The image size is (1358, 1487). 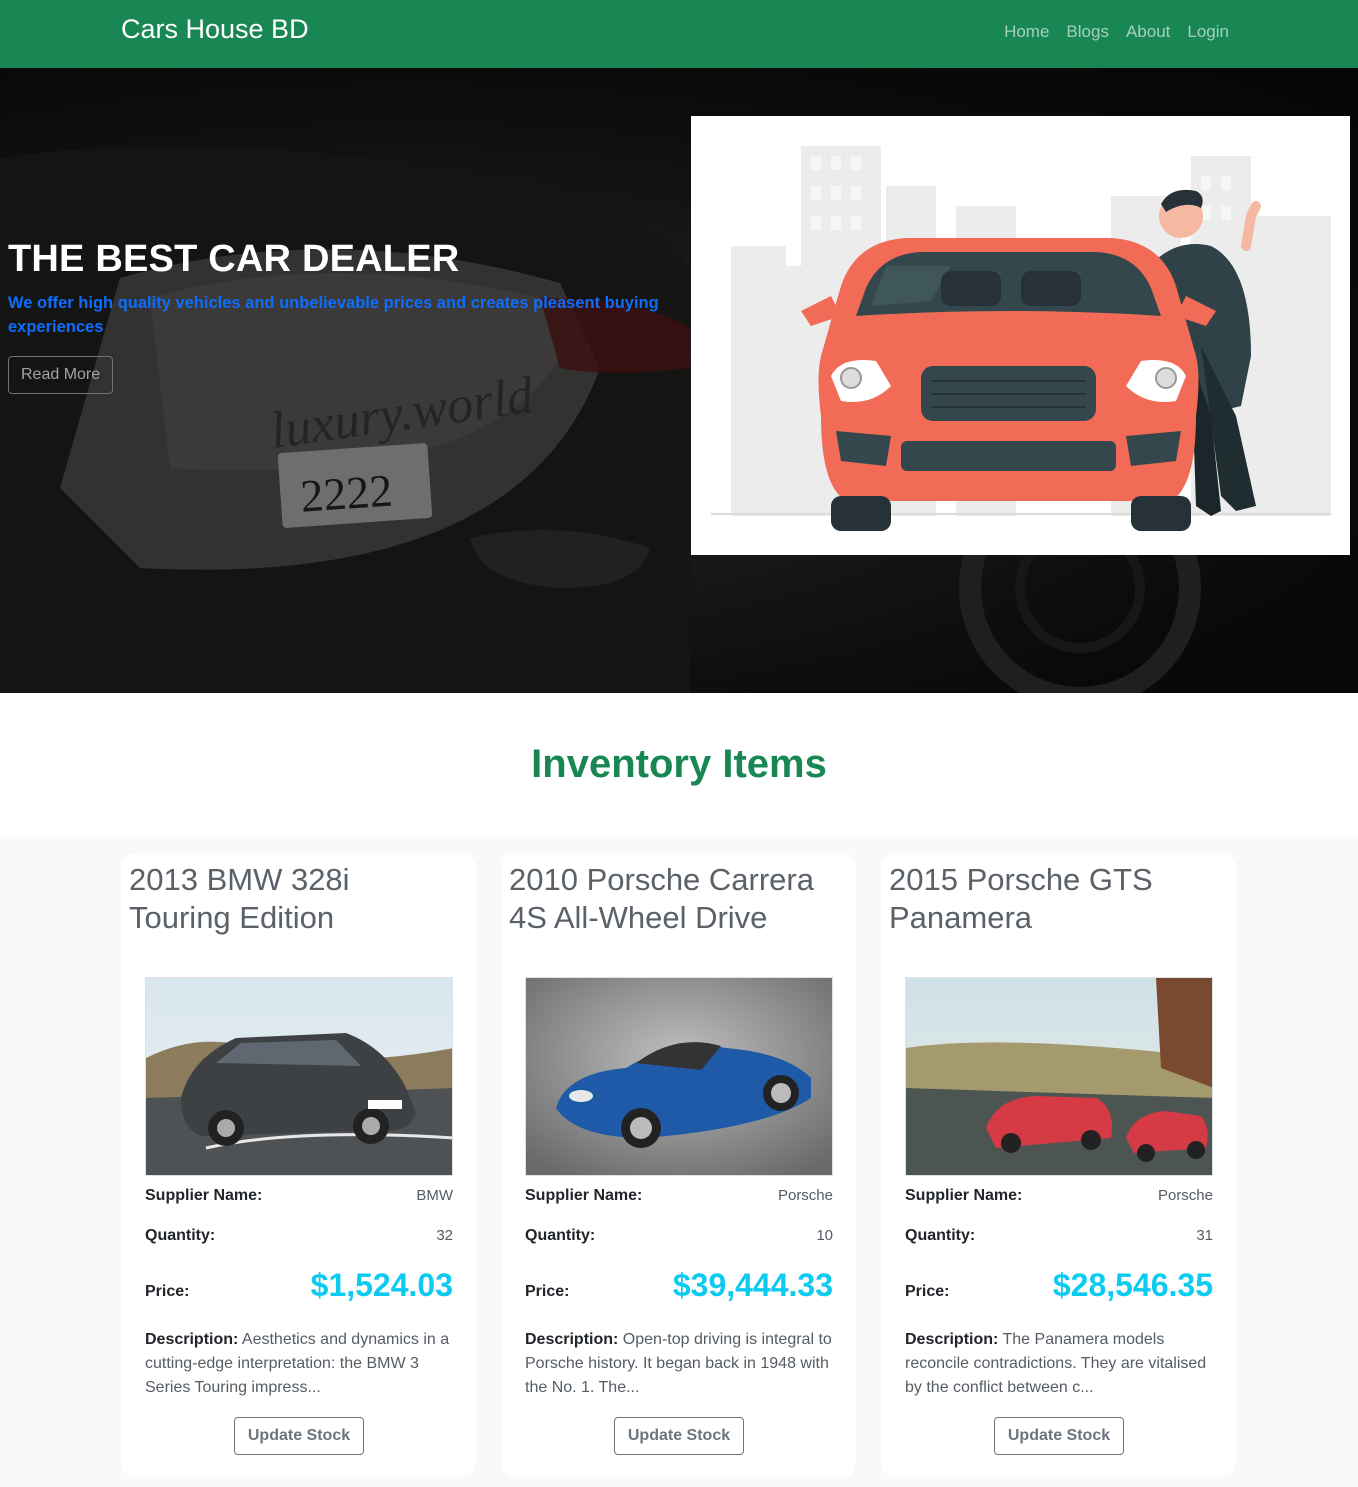 What do you see at coordinates (234, 259) in the screenshot?
I see `hero-title: THE BEST CAR DEALER` at bounding box center [234, 259].